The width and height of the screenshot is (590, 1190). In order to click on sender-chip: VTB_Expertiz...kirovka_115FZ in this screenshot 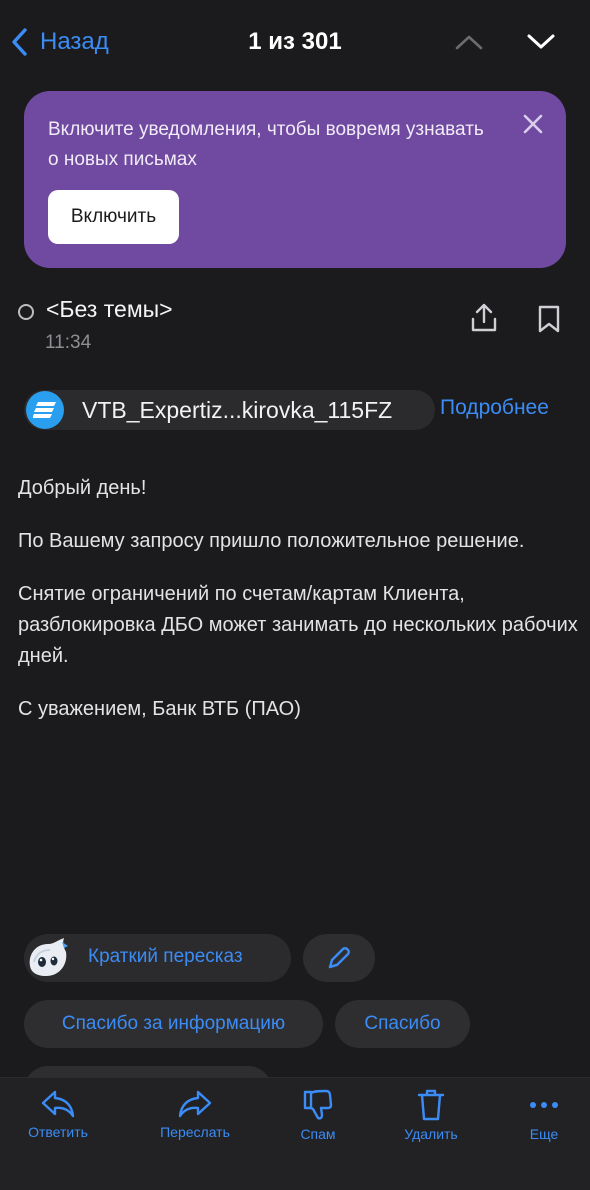, I will do `click(229, 410)`.